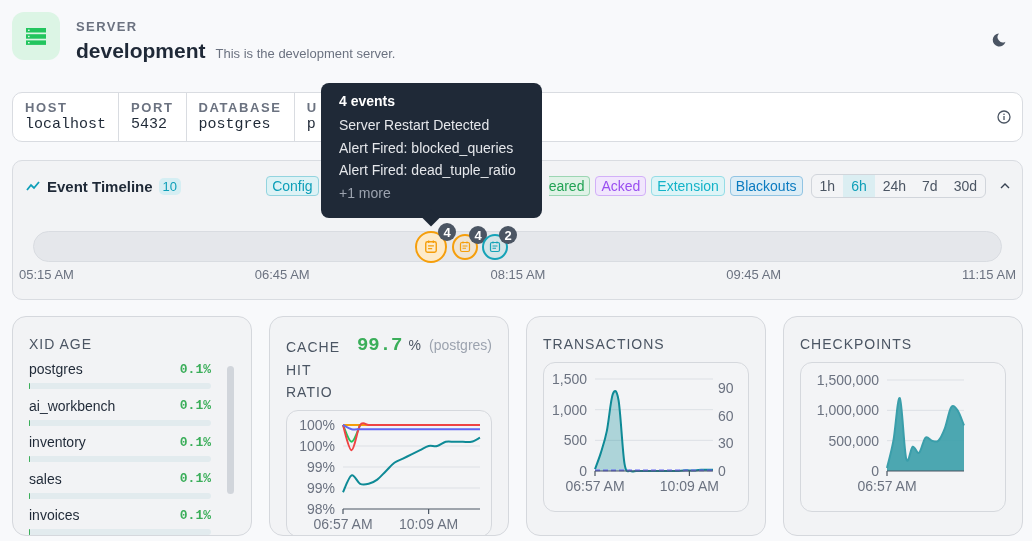  Describe the element at coordinates (859, 186) in the screenshot. I see `range-tab: 6h` at that location.